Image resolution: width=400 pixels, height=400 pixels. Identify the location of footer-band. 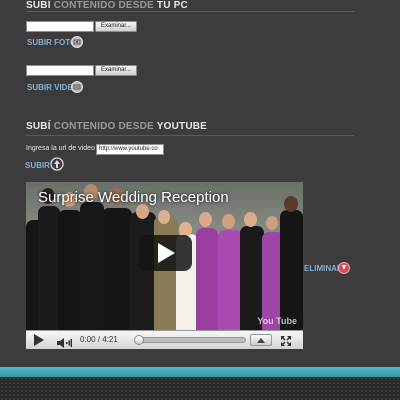
(200, 372).